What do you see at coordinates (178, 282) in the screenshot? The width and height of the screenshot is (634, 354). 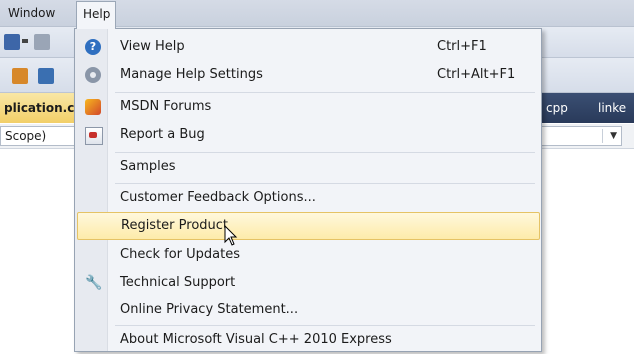 I see `menu-item-label: Technical Support` at bounding box center [178, 282].